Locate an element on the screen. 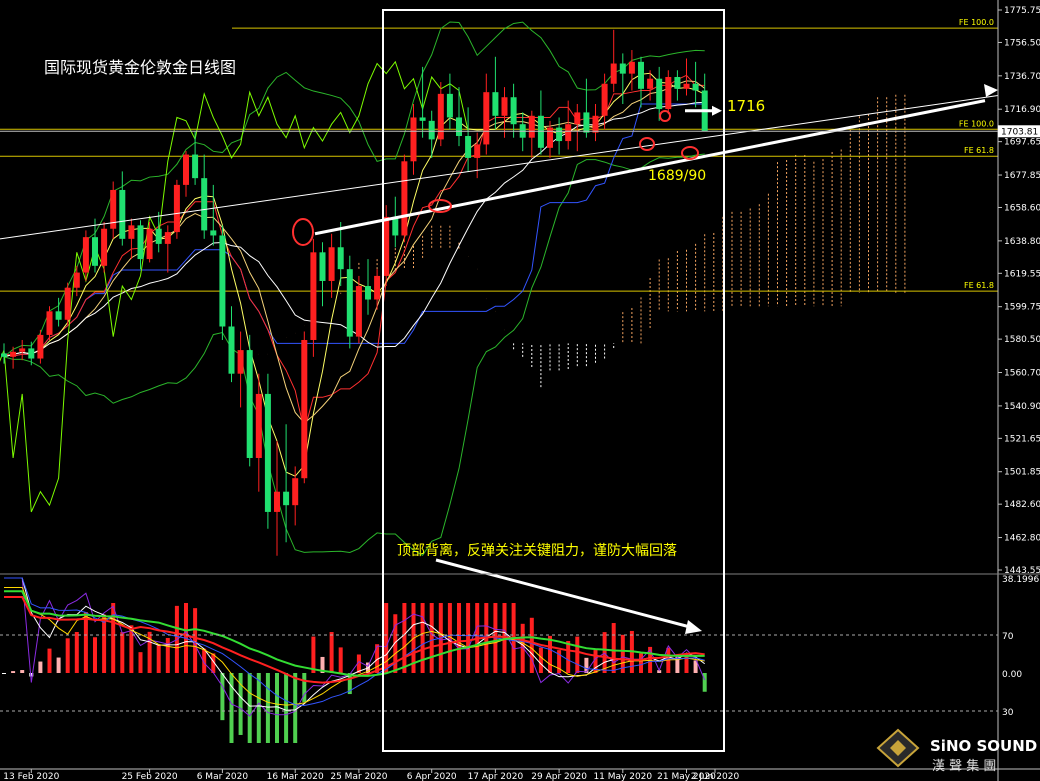  date-tick-label: 17 Apr 2020 is located at coordinates (496, 776).